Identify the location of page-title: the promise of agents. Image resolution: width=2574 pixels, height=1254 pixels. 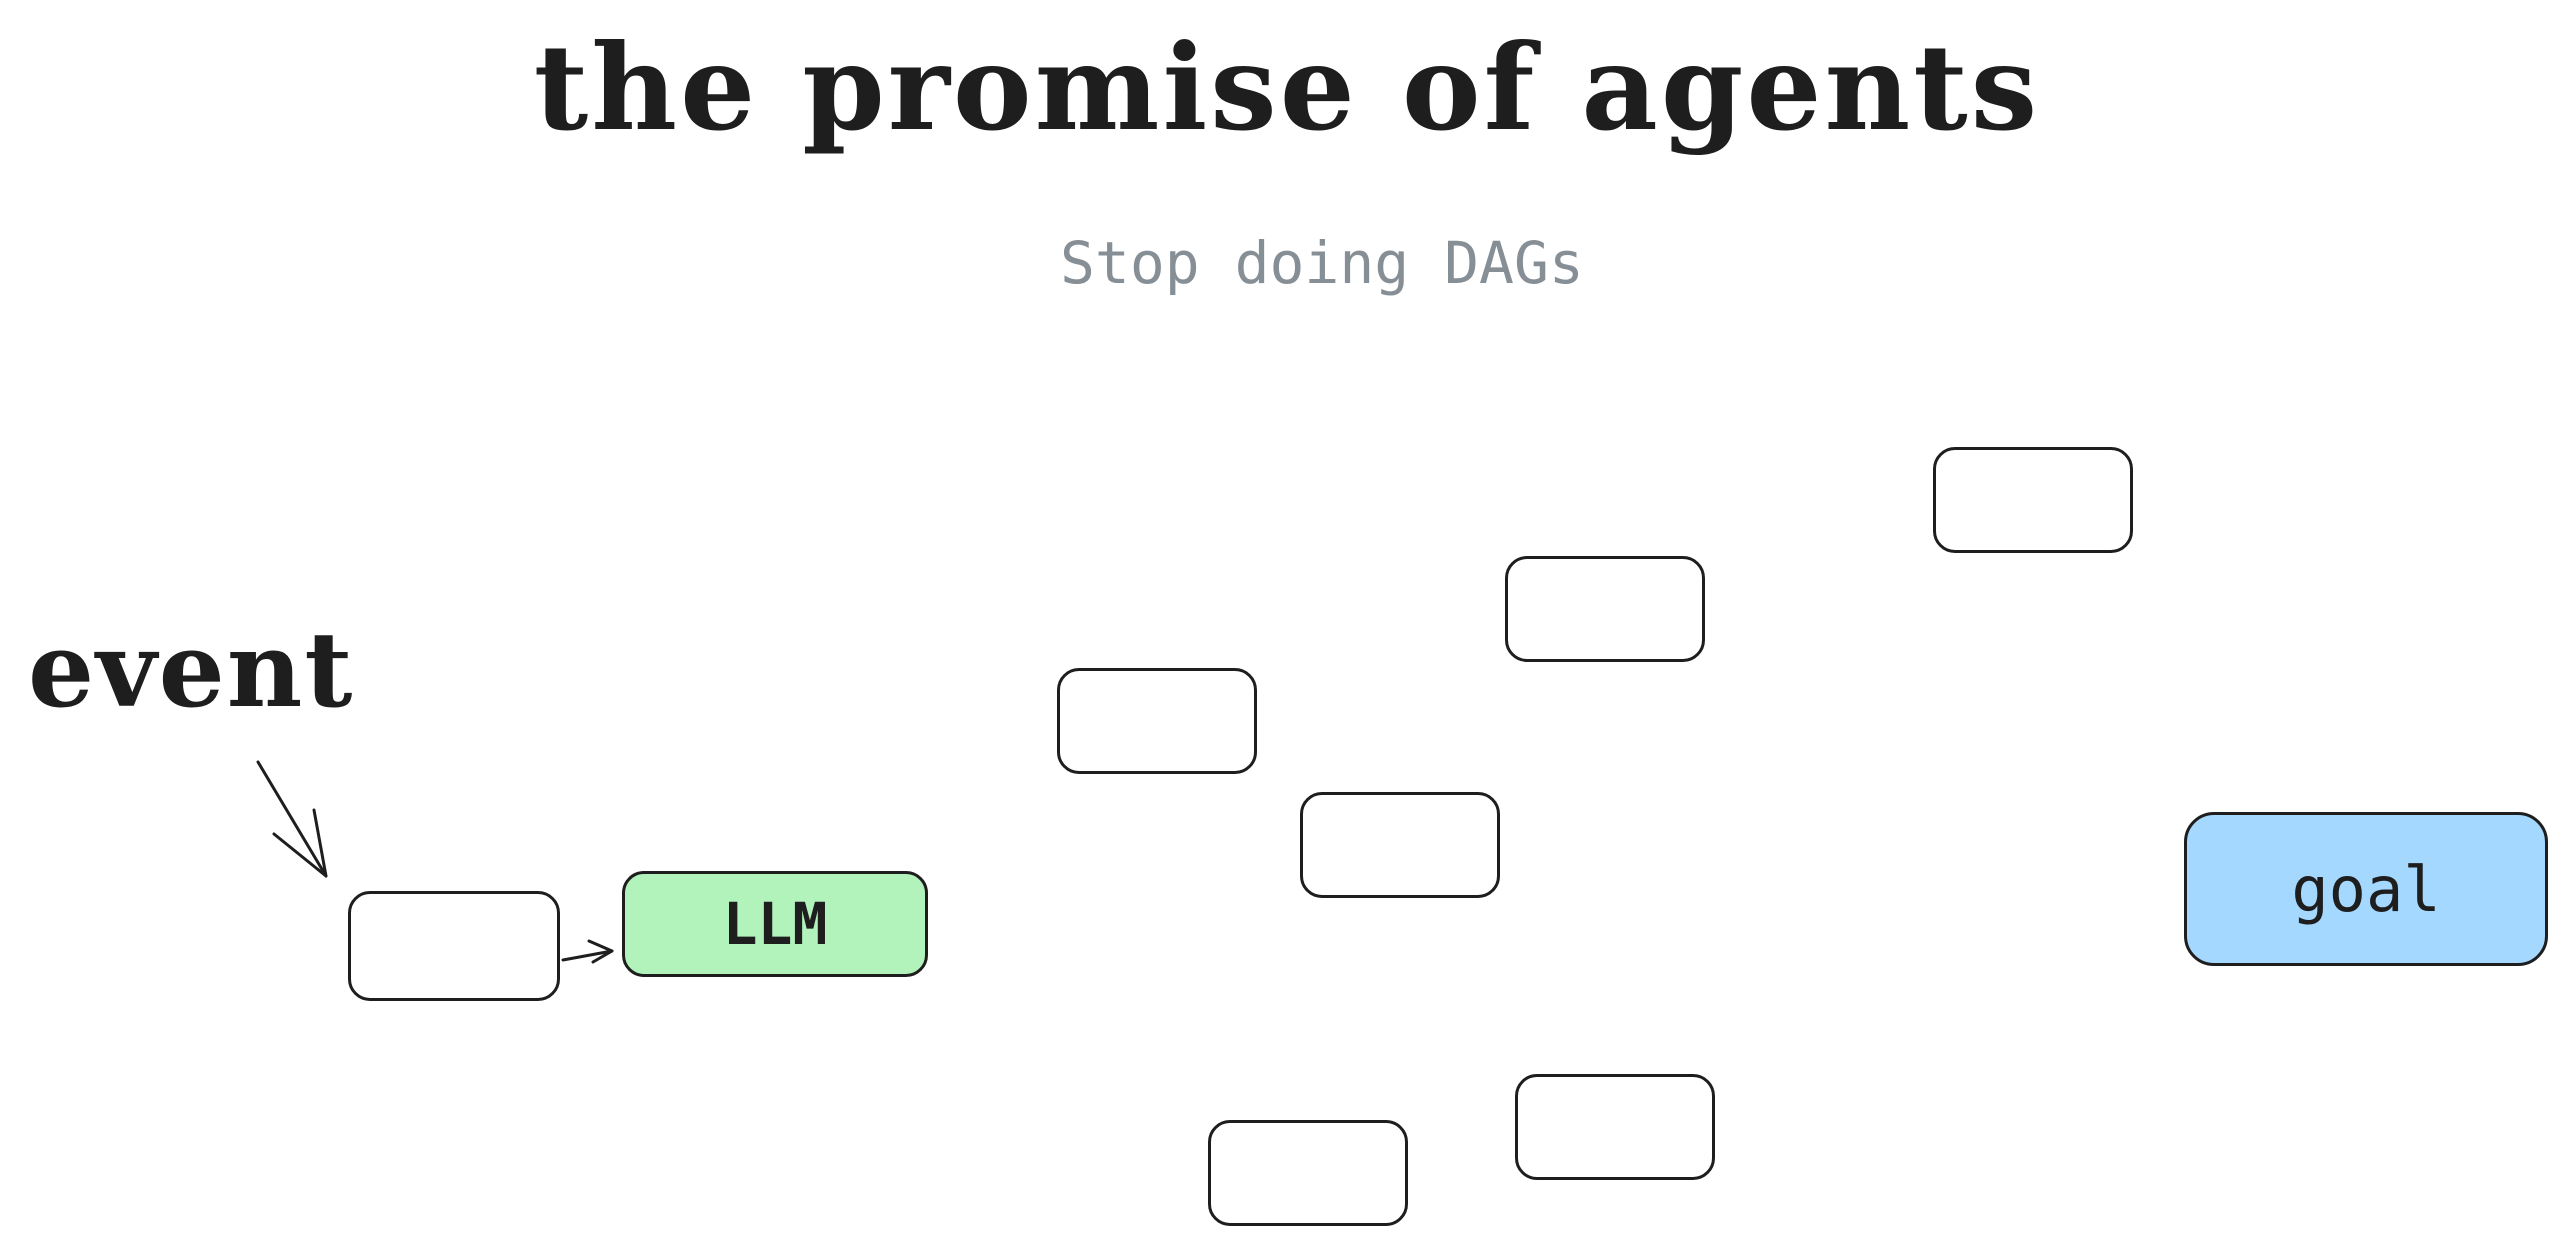
(1287, 87).